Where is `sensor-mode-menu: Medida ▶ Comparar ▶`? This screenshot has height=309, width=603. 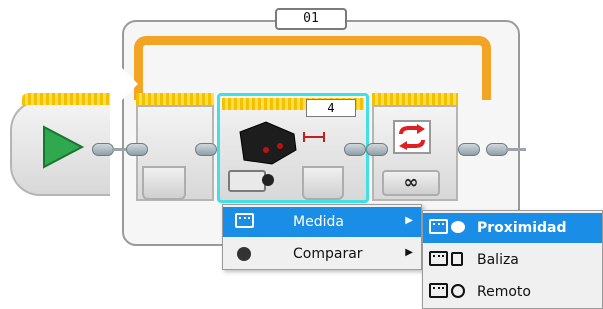 sensor-mode-menu: Medida ▶ Comparar ▶ is located at coordinates (322, 237).